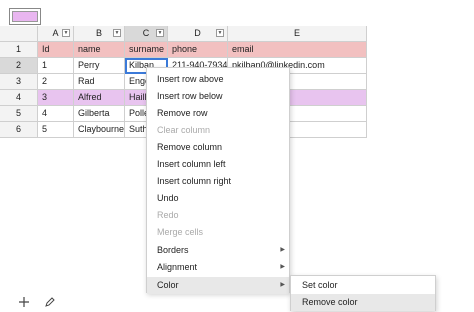 The height and width of the screenshot is (312, 474). Describe the element at coordinates (198, 50) in the screenshot. I see `table-cell: phone` at that location.